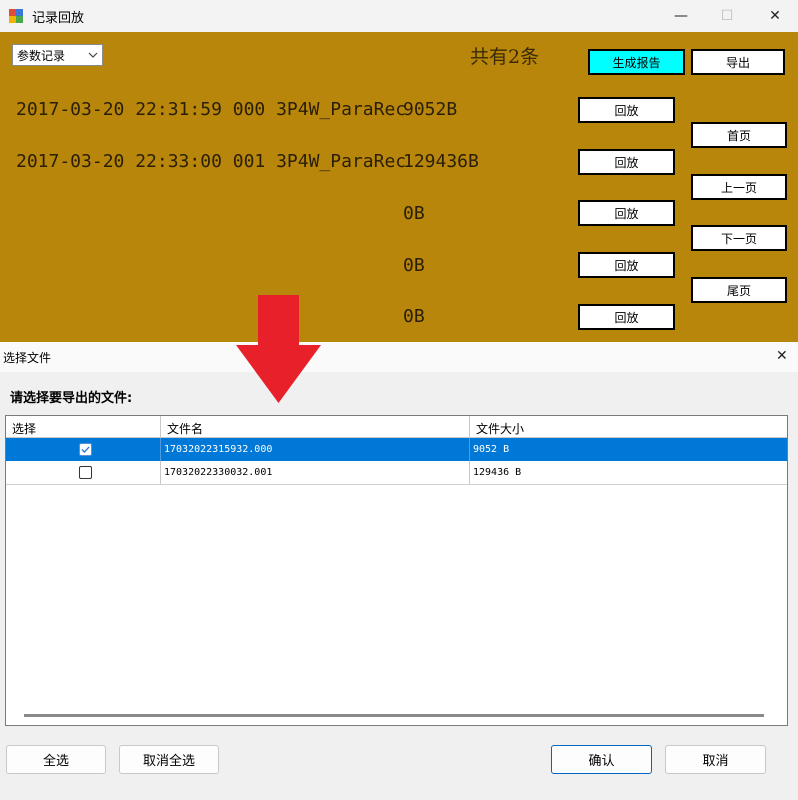  What do you see at coordinates (739, 135) in the screenshot?
I see `first-page-button: 首页` at bounding box center [739, 135].